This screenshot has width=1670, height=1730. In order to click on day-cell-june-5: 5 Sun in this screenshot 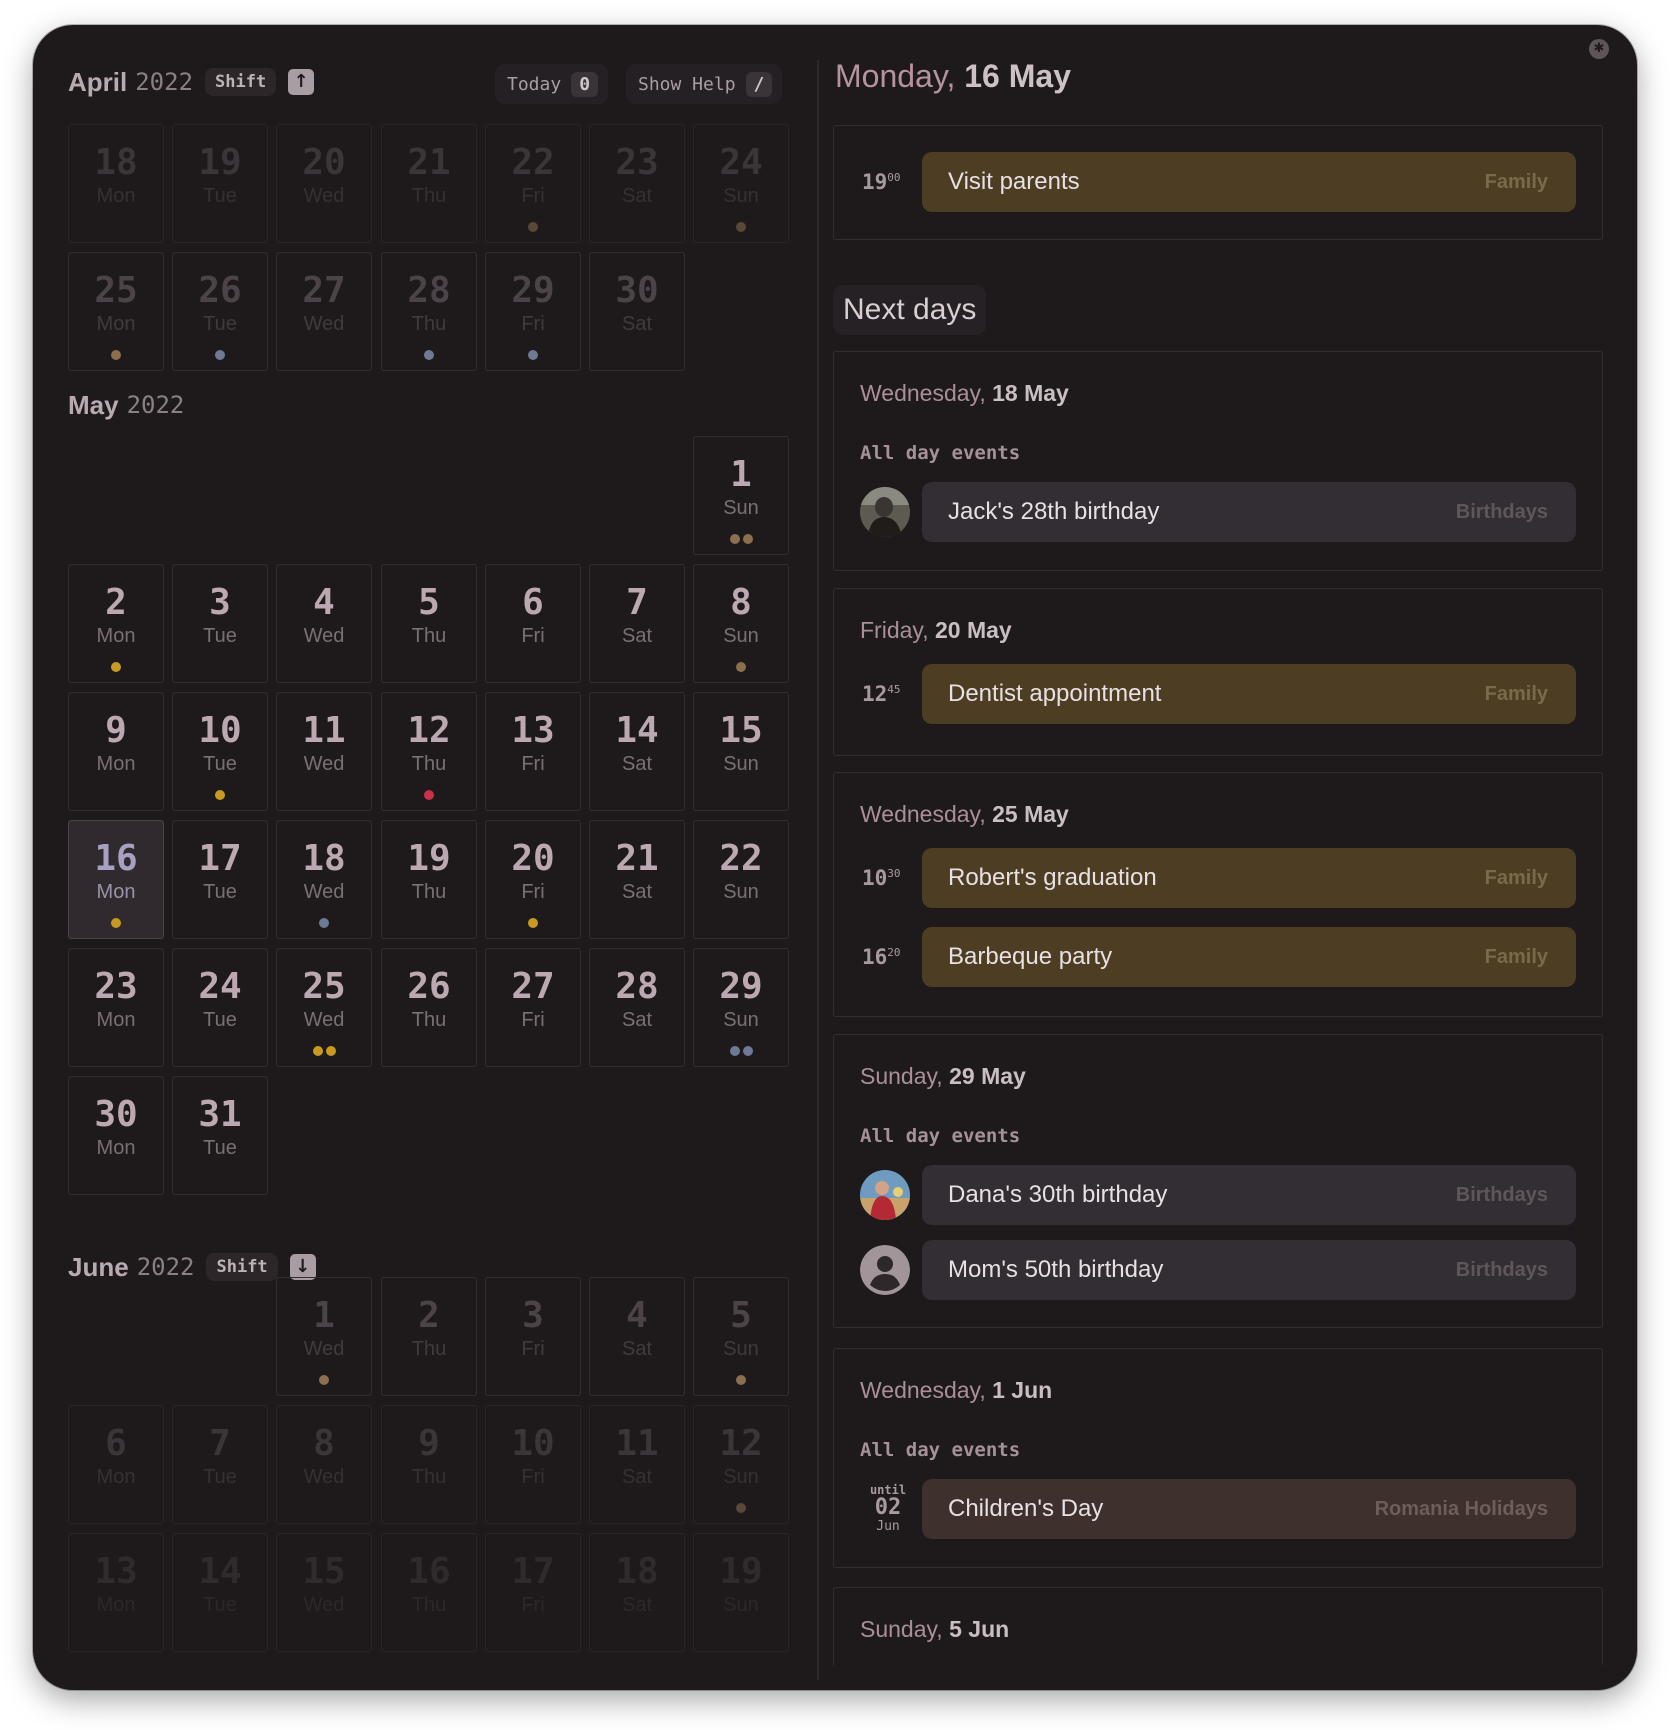, I will do `click(741, 1336)`.